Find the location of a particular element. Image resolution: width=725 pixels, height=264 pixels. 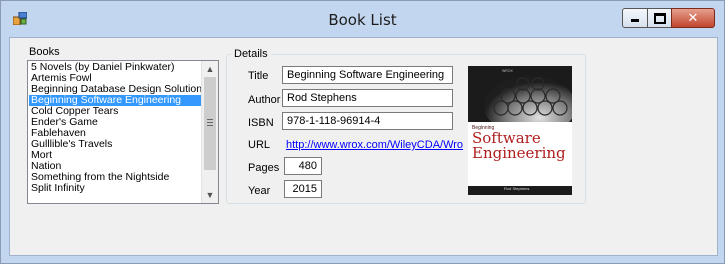

minimize-button is located at coordinates (635, 18).